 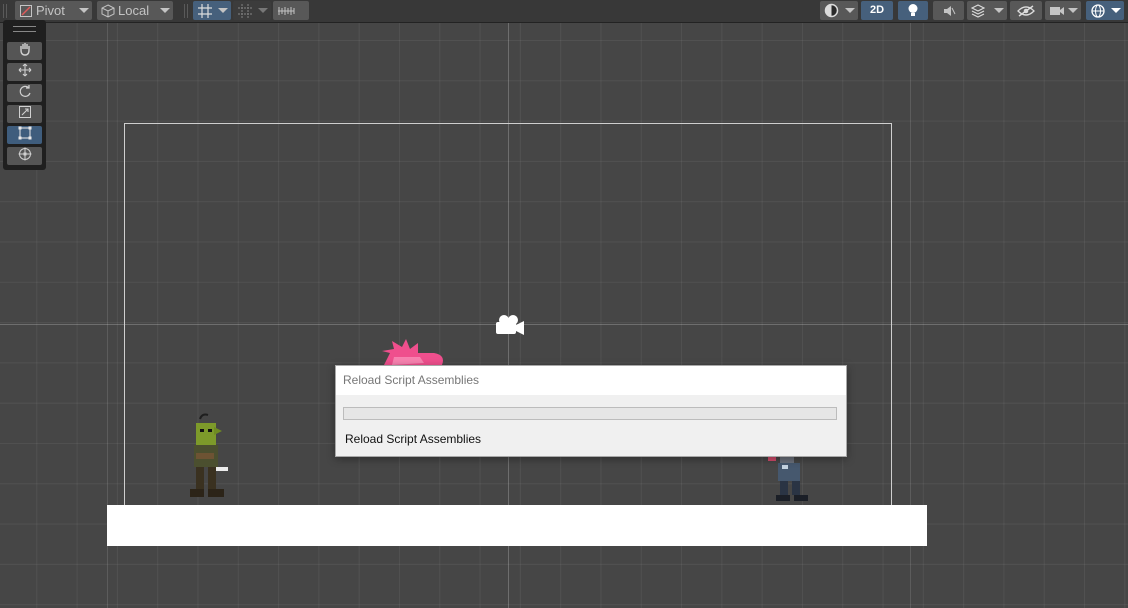 I want to click on move-tool-button, so click(x=24, y=72).